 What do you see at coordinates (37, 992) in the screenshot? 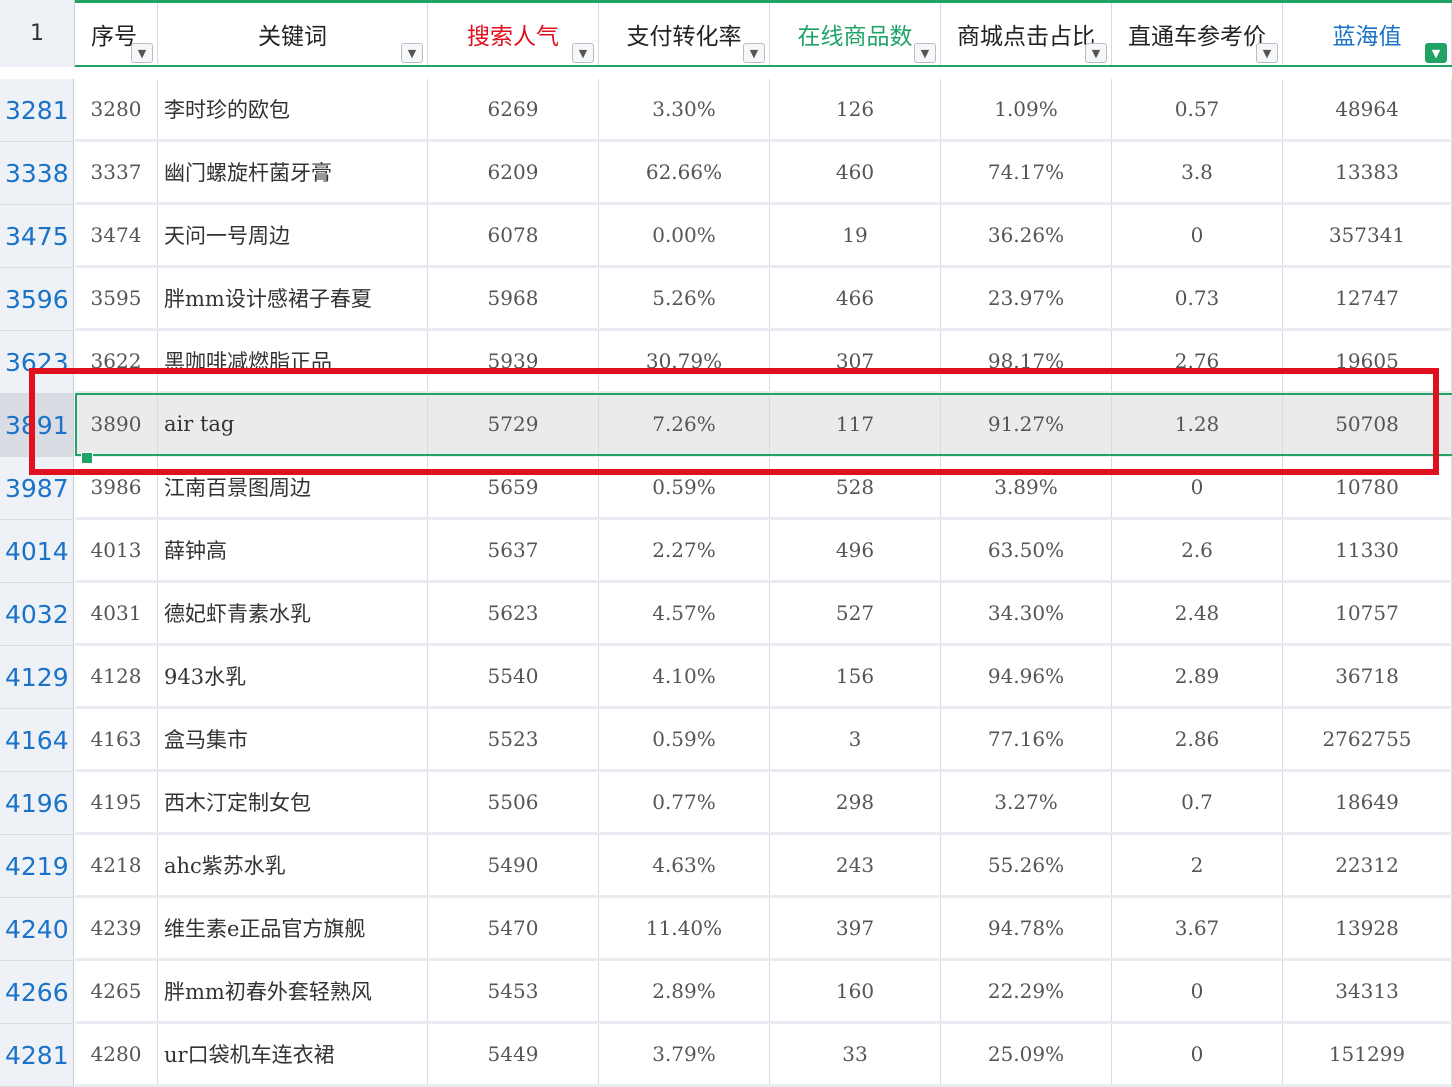
I see `row-number: 4266` at bounding box center [37, 992].